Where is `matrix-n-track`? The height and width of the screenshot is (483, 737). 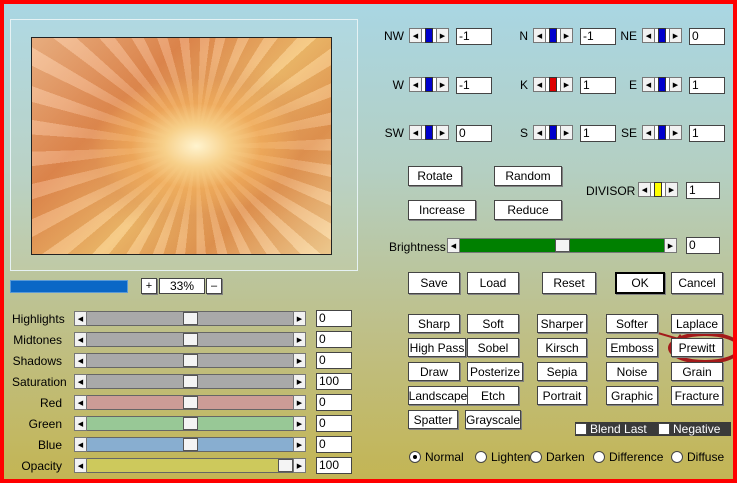 matrix-n-track is located at coordinates (553, 35).